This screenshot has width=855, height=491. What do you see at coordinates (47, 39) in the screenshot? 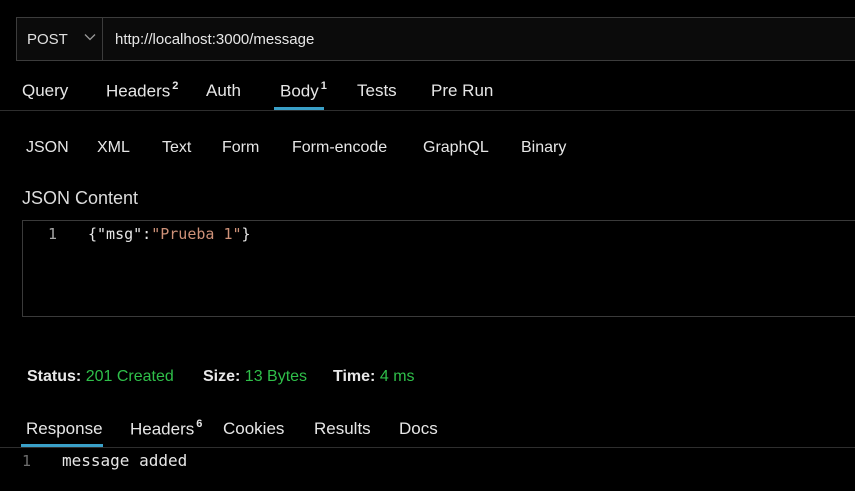
I see `method-label: POST` at bounding box center [47, 39].